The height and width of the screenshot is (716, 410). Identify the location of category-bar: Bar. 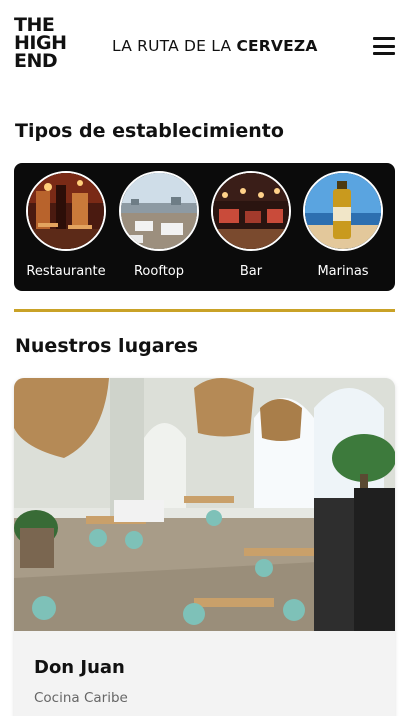
(251, 225).